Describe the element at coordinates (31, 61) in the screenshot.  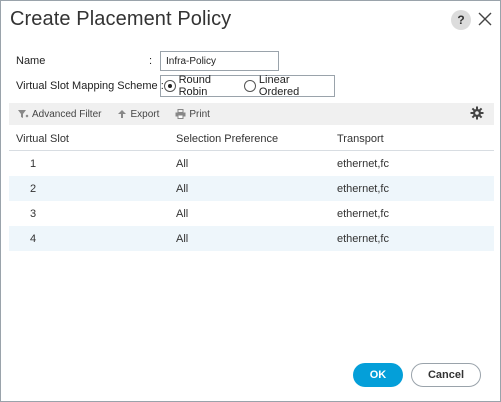
I see `name-label: Name` at that location.